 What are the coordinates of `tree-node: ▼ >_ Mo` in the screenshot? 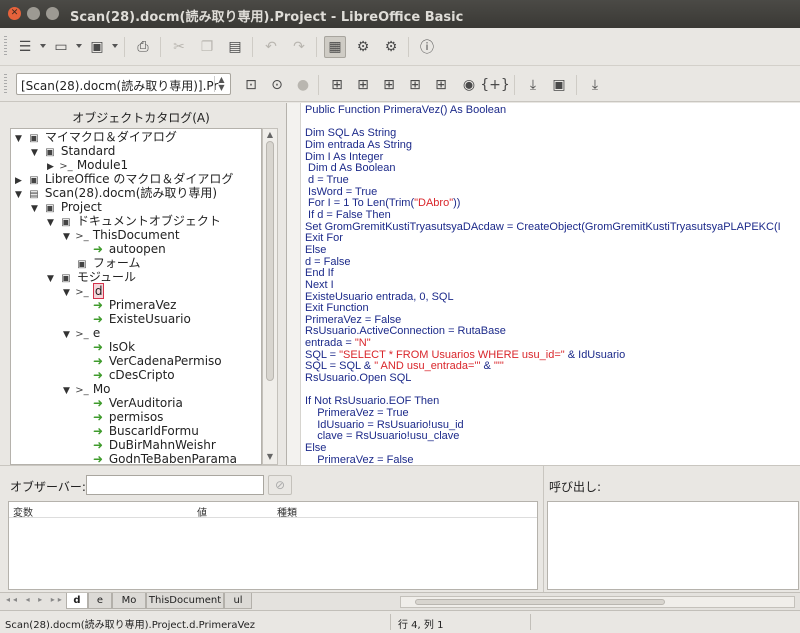 It's located at (87, 389).